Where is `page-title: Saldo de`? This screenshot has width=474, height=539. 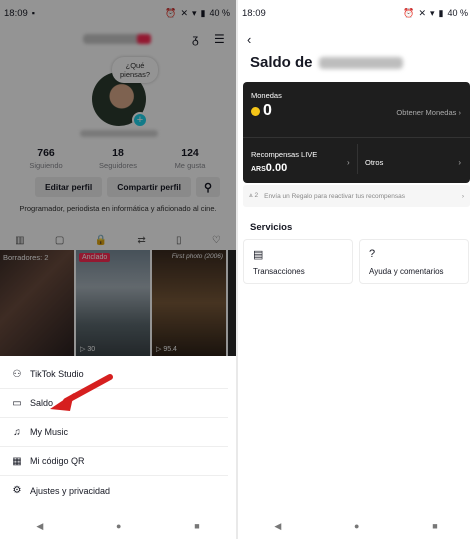
page-title: Saldo de is located at coordinates (326, 62).